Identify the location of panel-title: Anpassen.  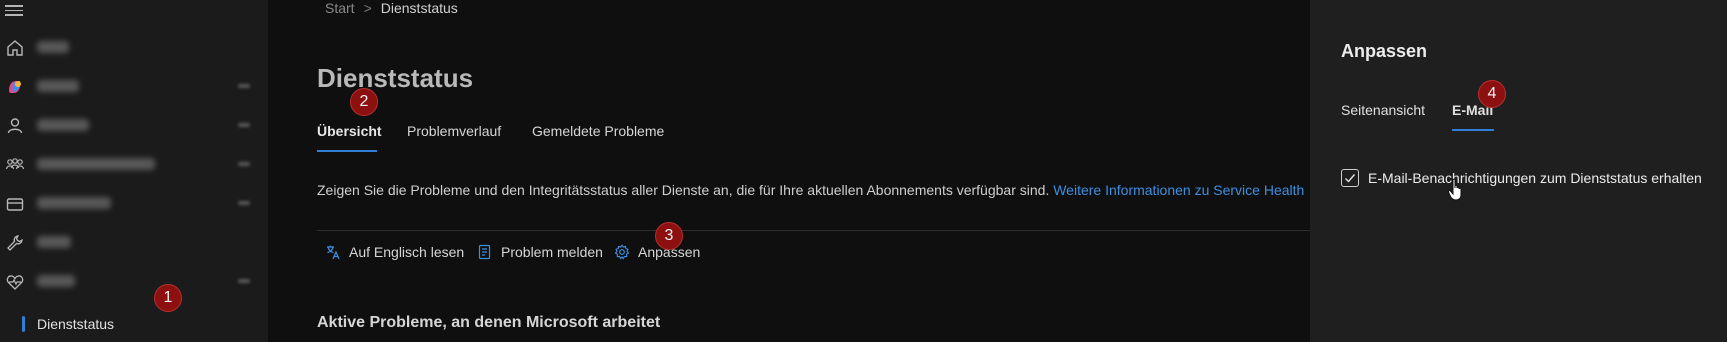
(1384, 51).